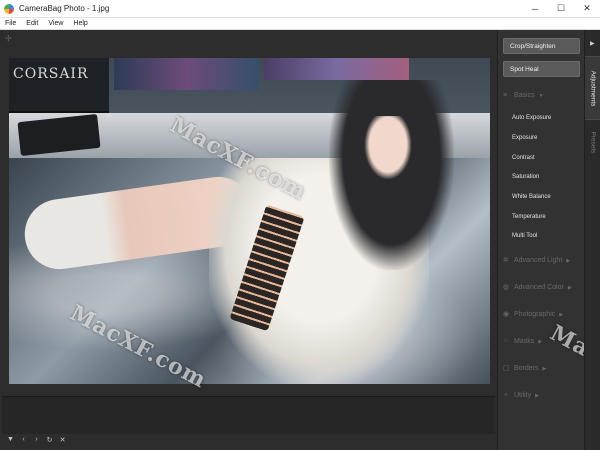  What do you see at coordinates (525, 177) in the screenshot?
I see `adjust-saturation: Saturation` at bounding box center [525, 177].